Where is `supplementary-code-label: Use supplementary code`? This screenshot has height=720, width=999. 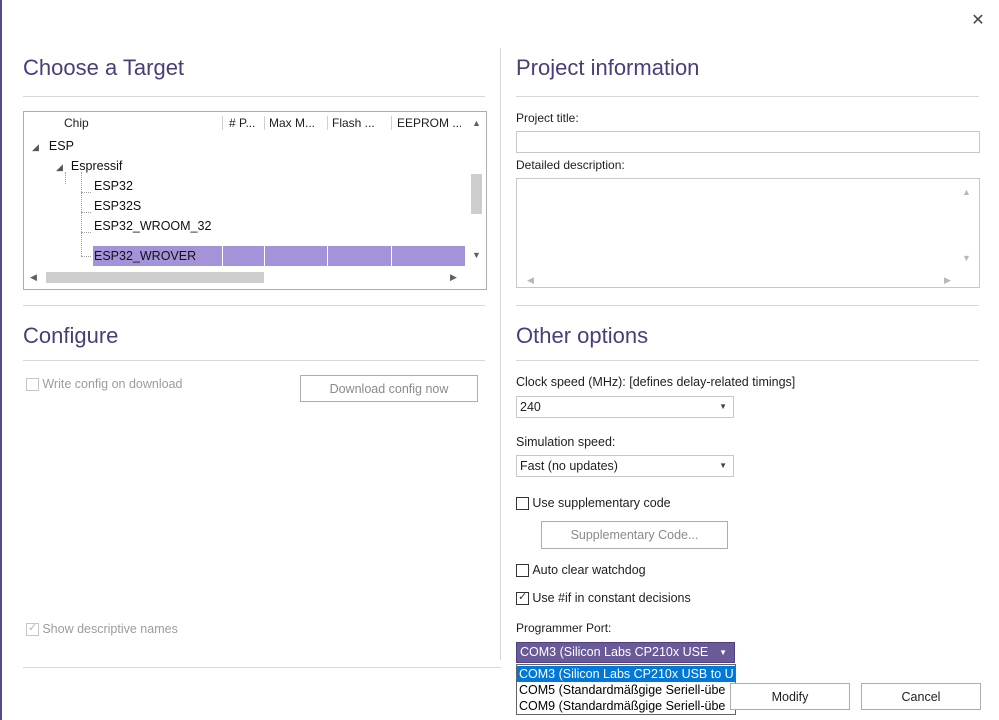 supplementary-code-label: Use supplementary code is located at coordinates (601, 503).